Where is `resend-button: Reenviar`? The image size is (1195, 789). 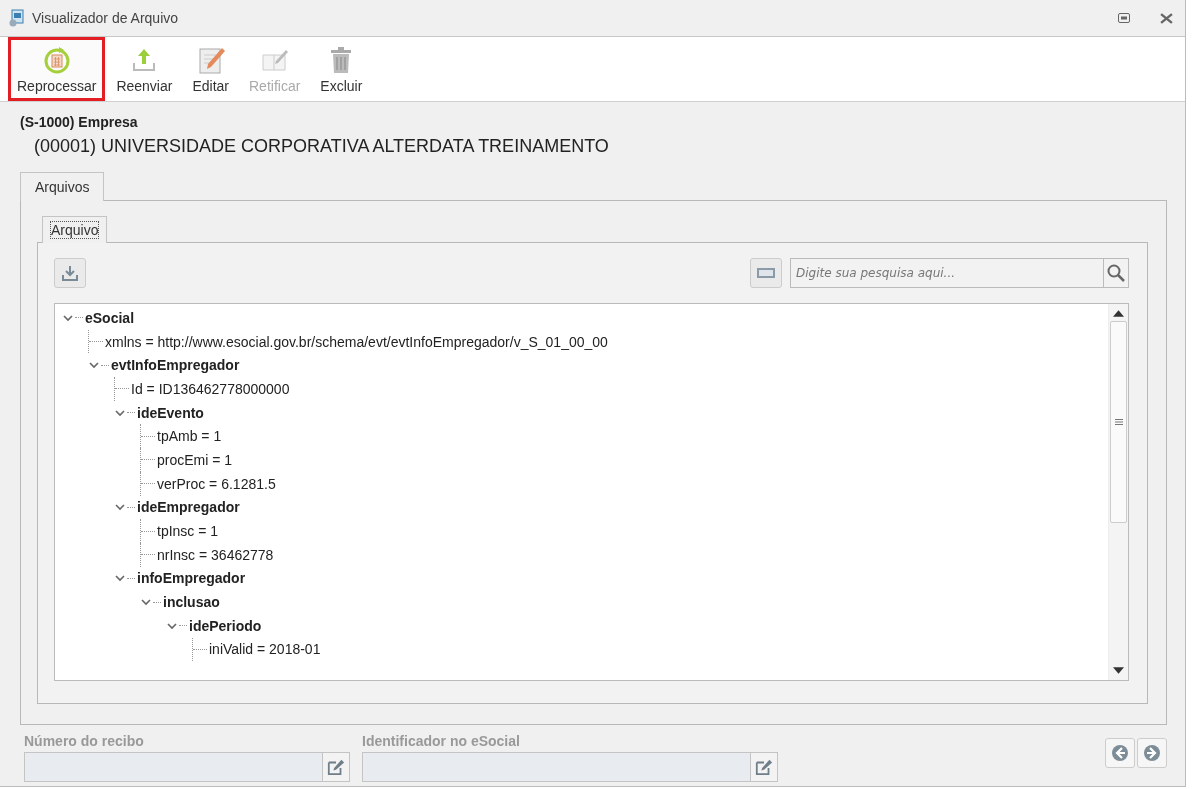
resend-button: Reenviar is located at coordinates (144, 69).